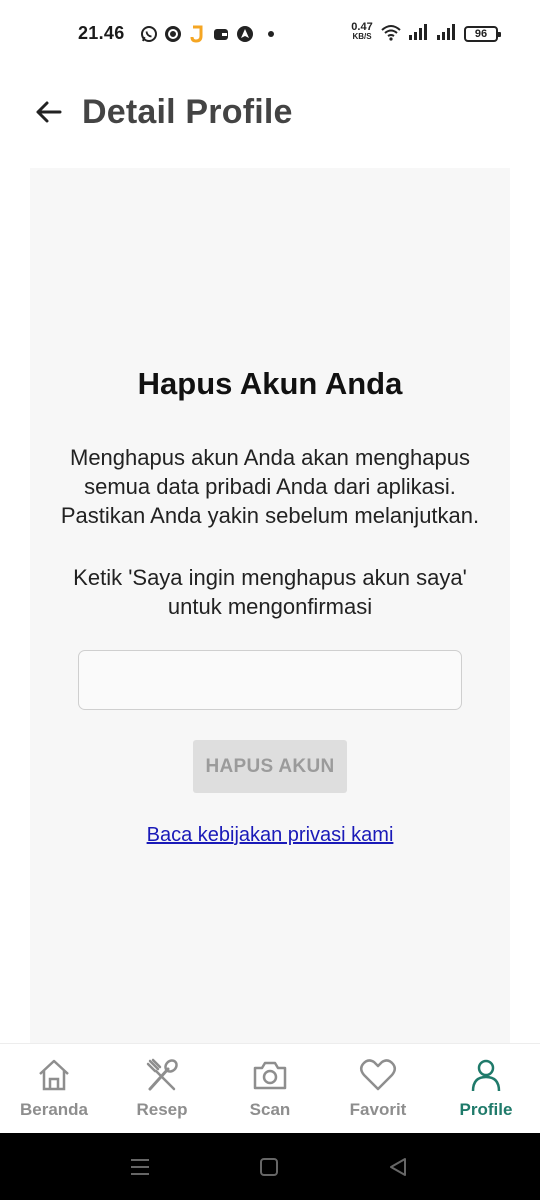  I want to click on whatsapp-icon, so click(149, 34).